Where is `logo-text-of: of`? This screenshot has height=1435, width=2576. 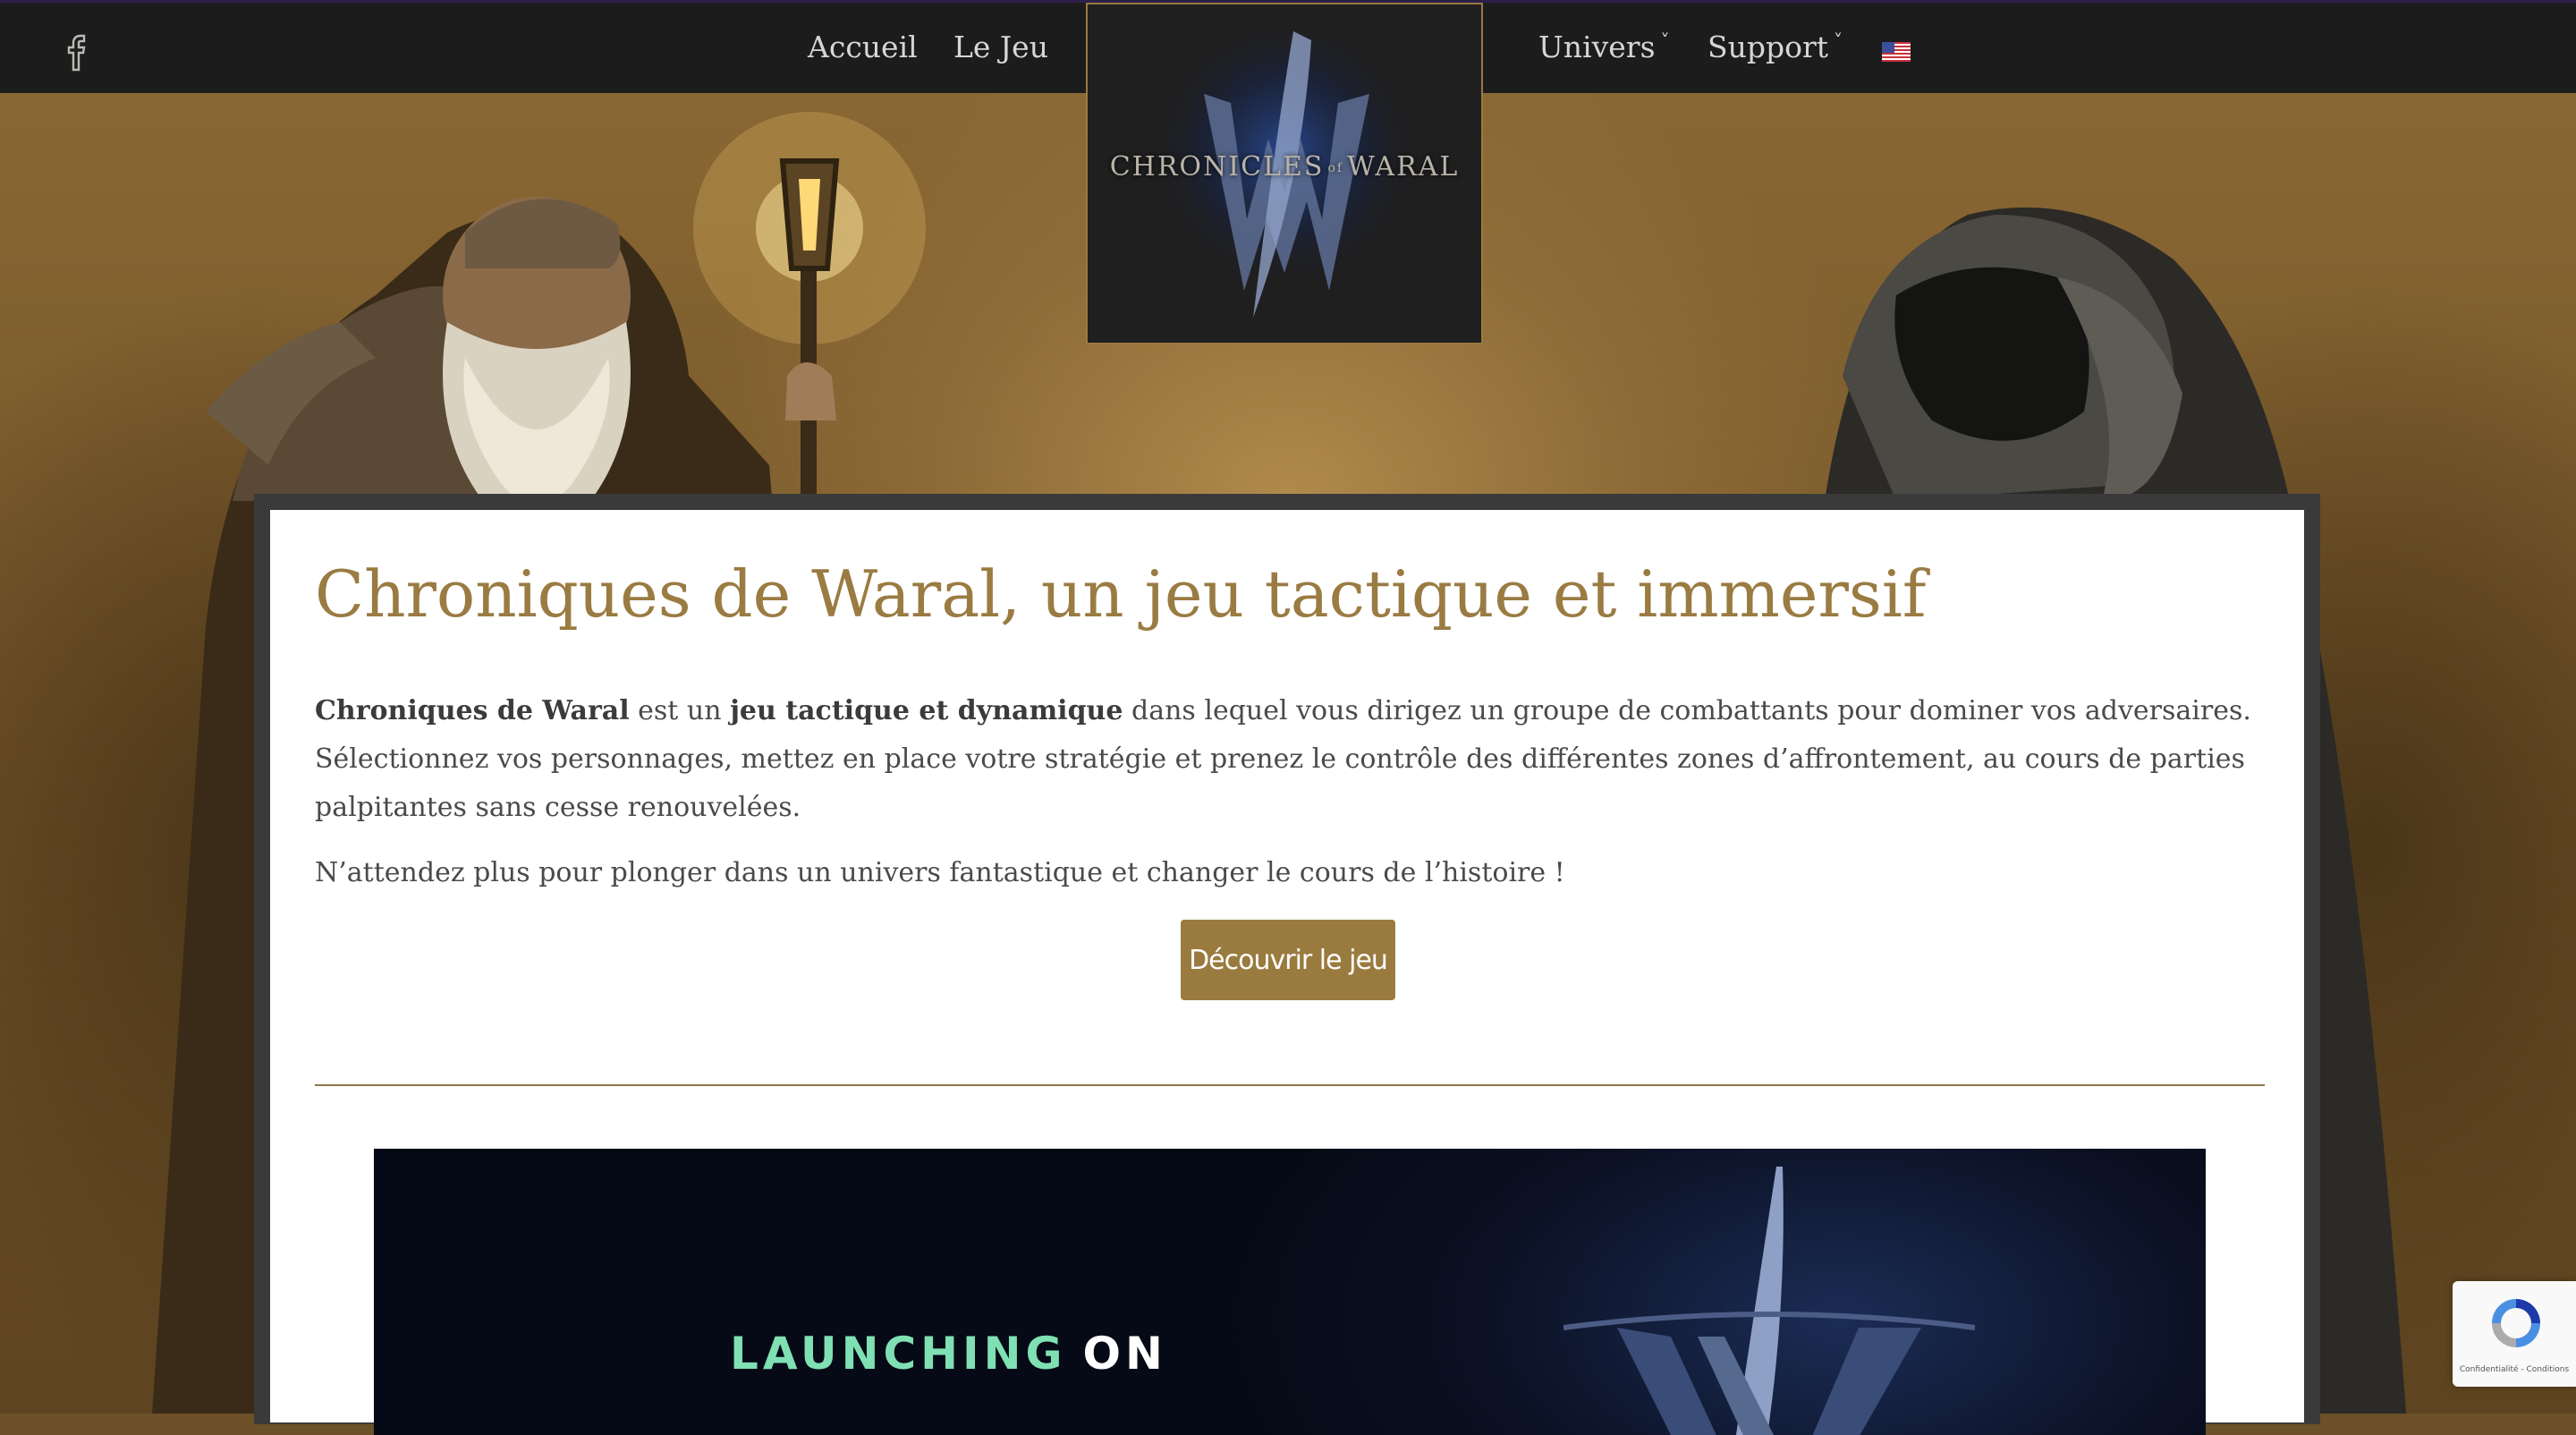 logo-text-of: of is located at coordinates (1335, 168).